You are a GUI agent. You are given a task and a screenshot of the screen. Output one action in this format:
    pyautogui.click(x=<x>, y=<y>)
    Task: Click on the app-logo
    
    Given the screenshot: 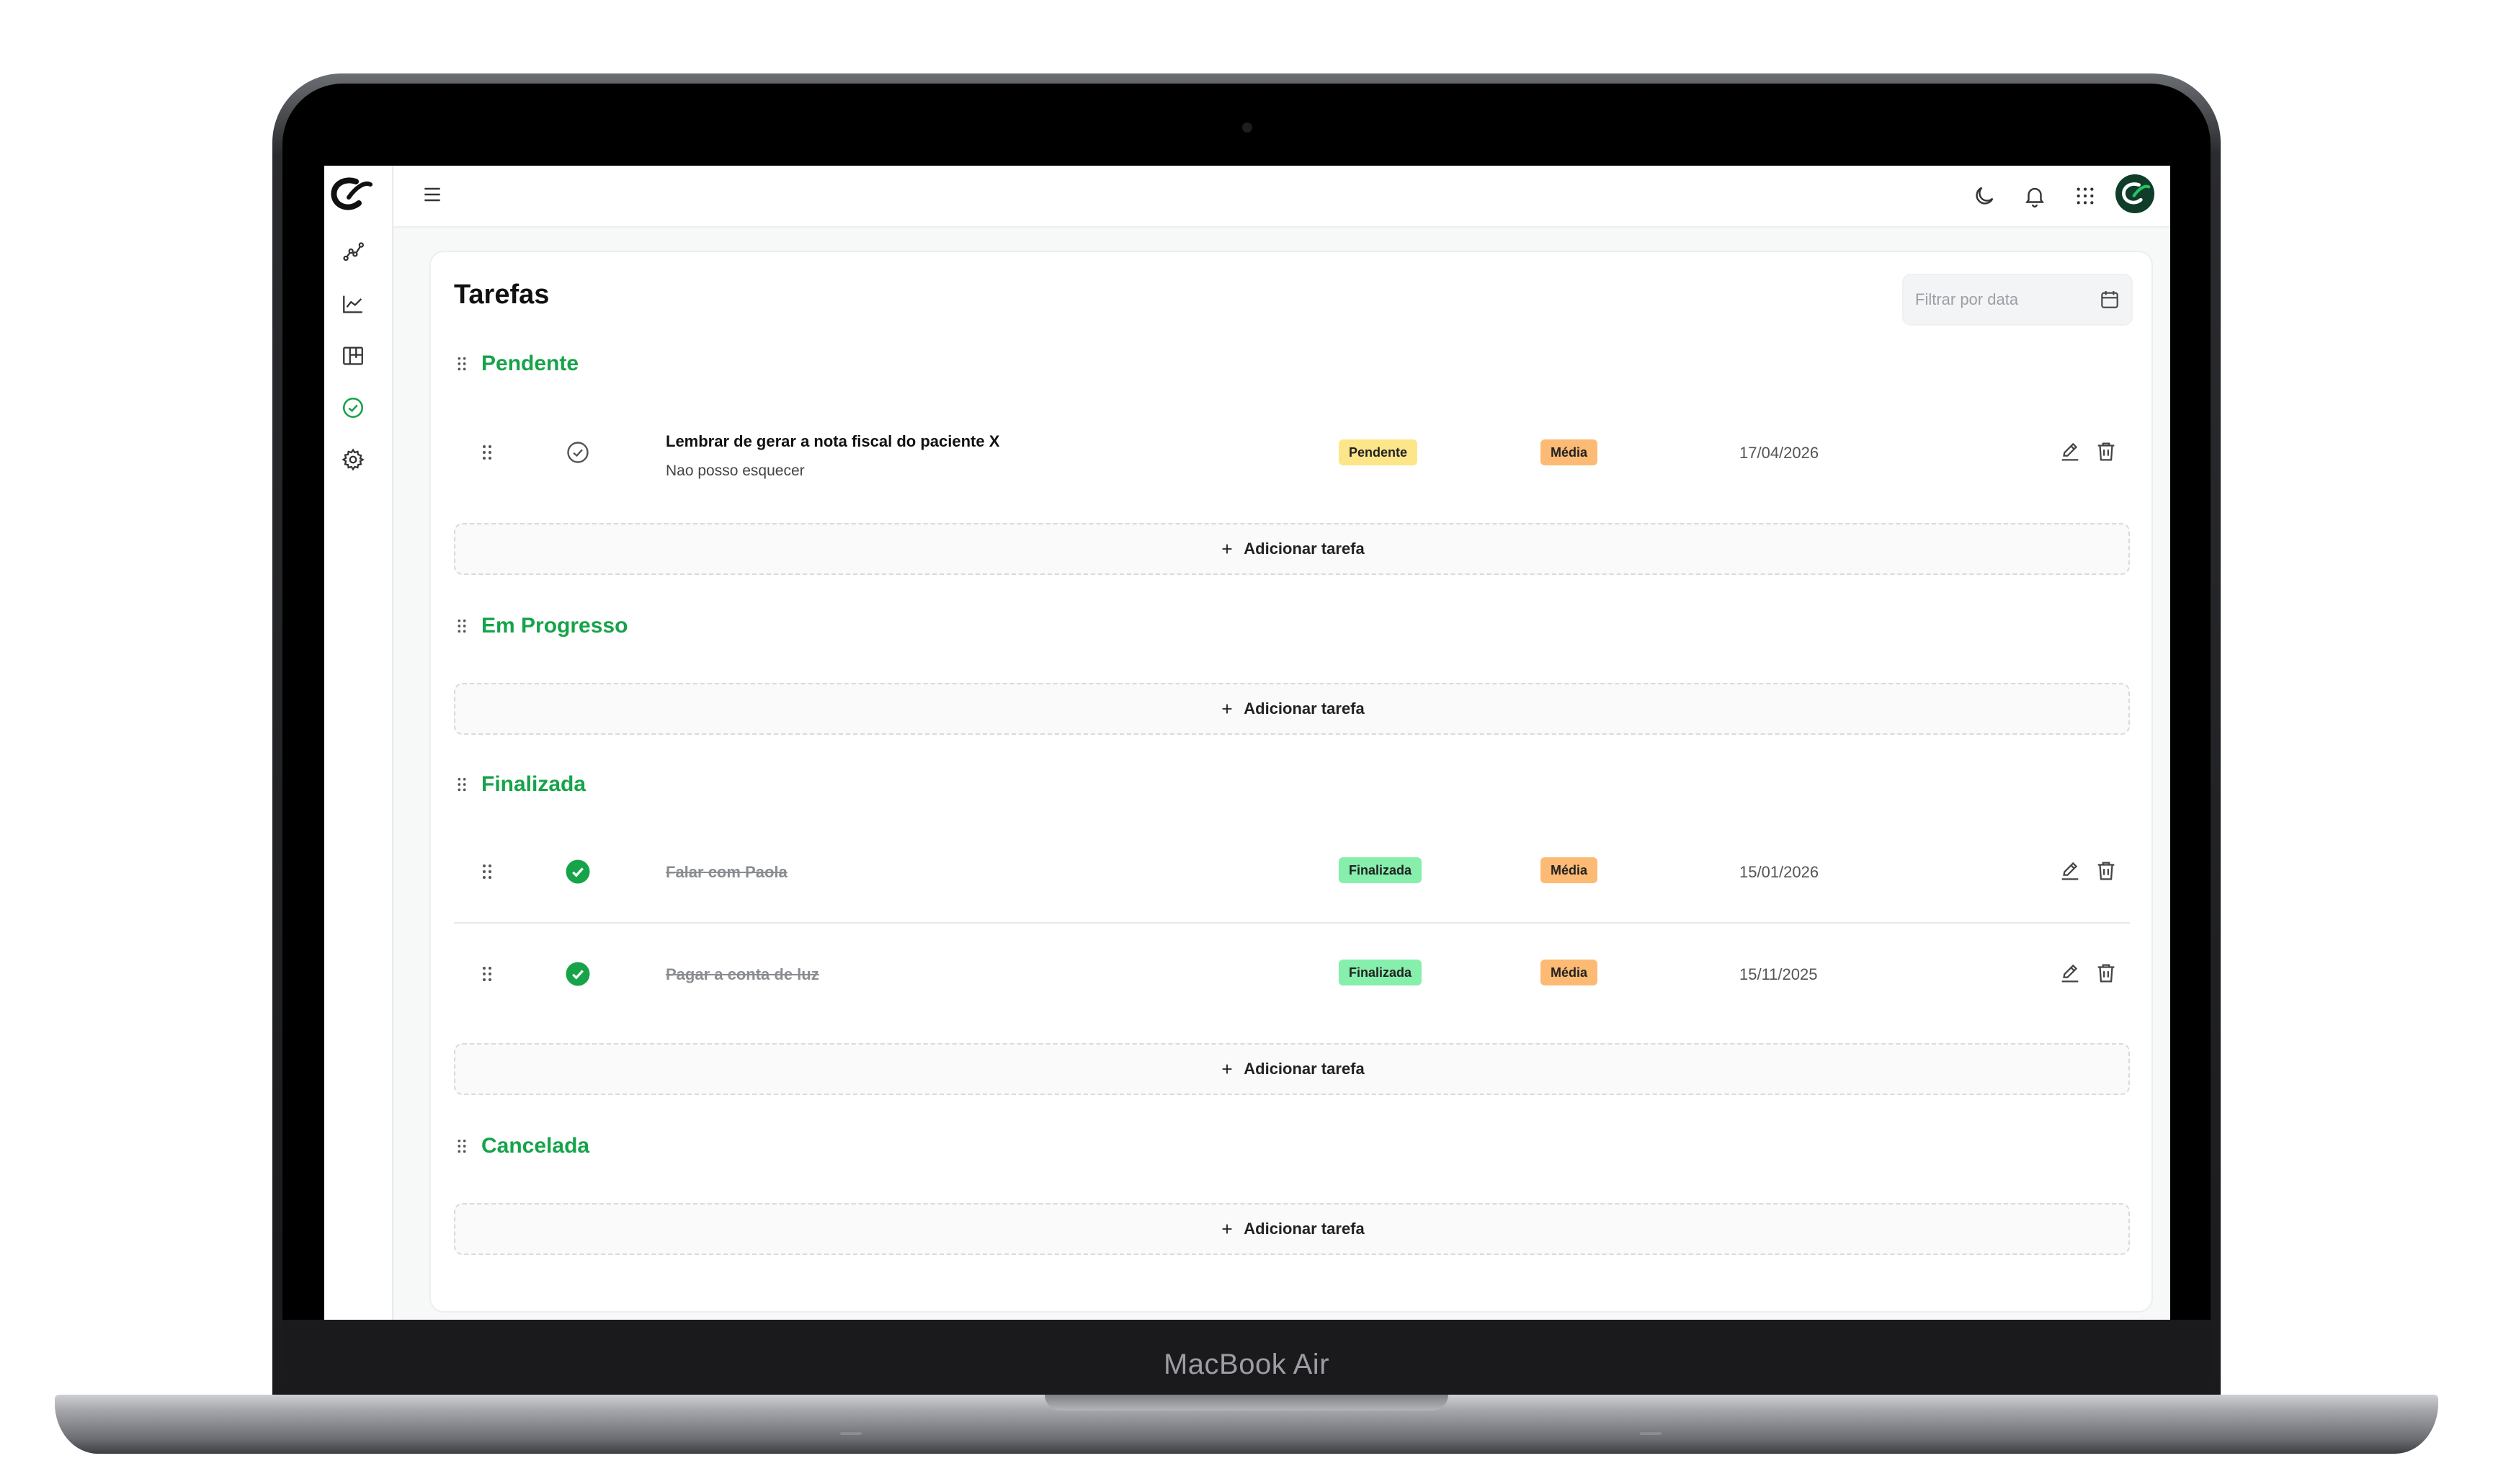 What is the action you would take?
    pyautogui.click(x=350, y=194)
    